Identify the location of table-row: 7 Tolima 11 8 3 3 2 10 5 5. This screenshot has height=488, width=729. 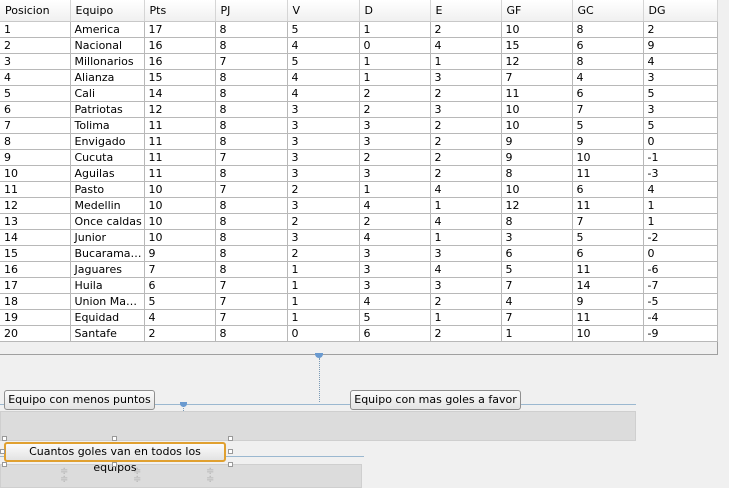
(359, 125).